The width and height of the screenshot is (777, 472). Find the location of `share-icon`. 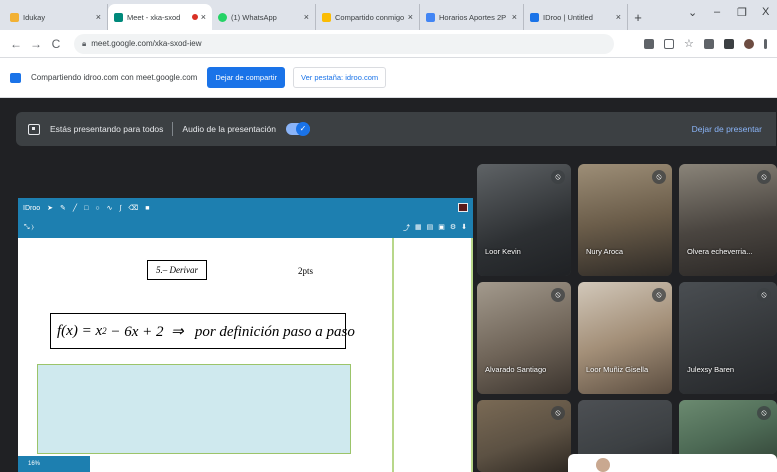

share-icon is located at coordinates (669, 43).